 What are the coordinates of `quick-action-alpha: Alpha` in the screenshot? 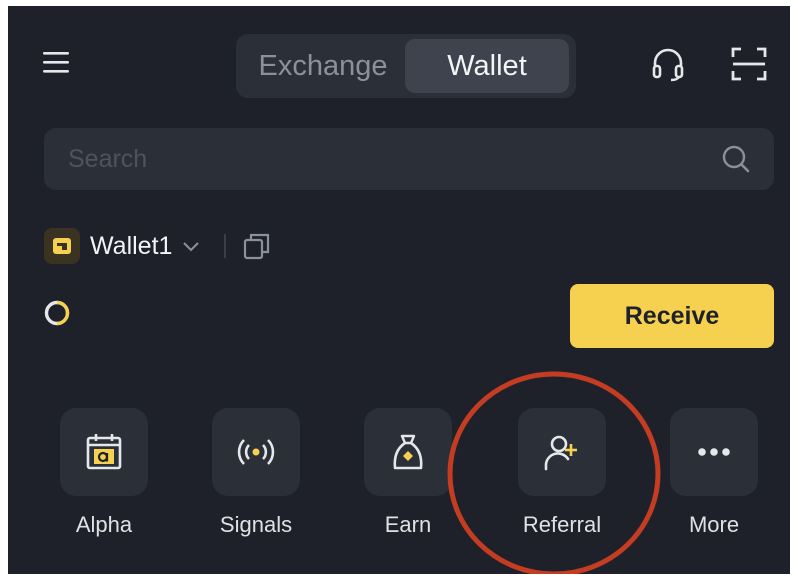 It's located at (104, 472).